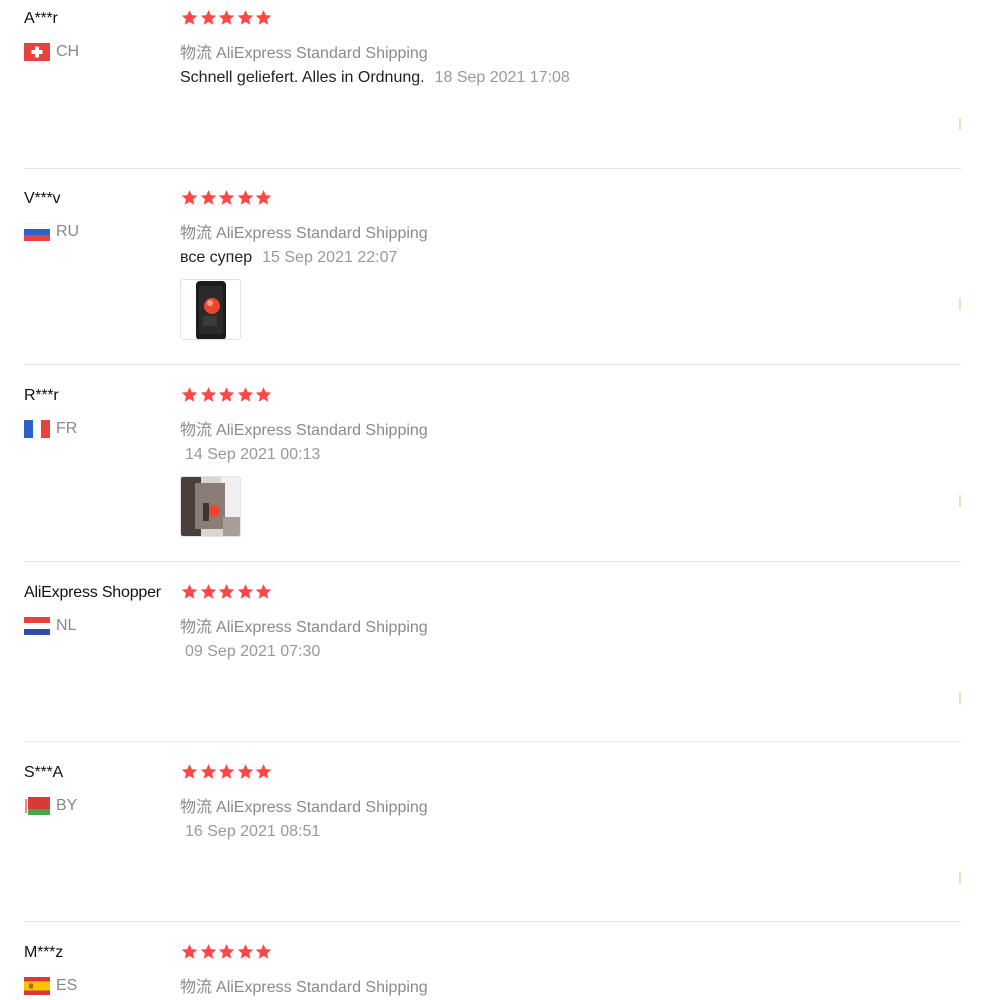 The height and width of the screenshot is (1000, 1000). I want to click on review-date: 16 Sep 2021 08:51, so click(253, 831).